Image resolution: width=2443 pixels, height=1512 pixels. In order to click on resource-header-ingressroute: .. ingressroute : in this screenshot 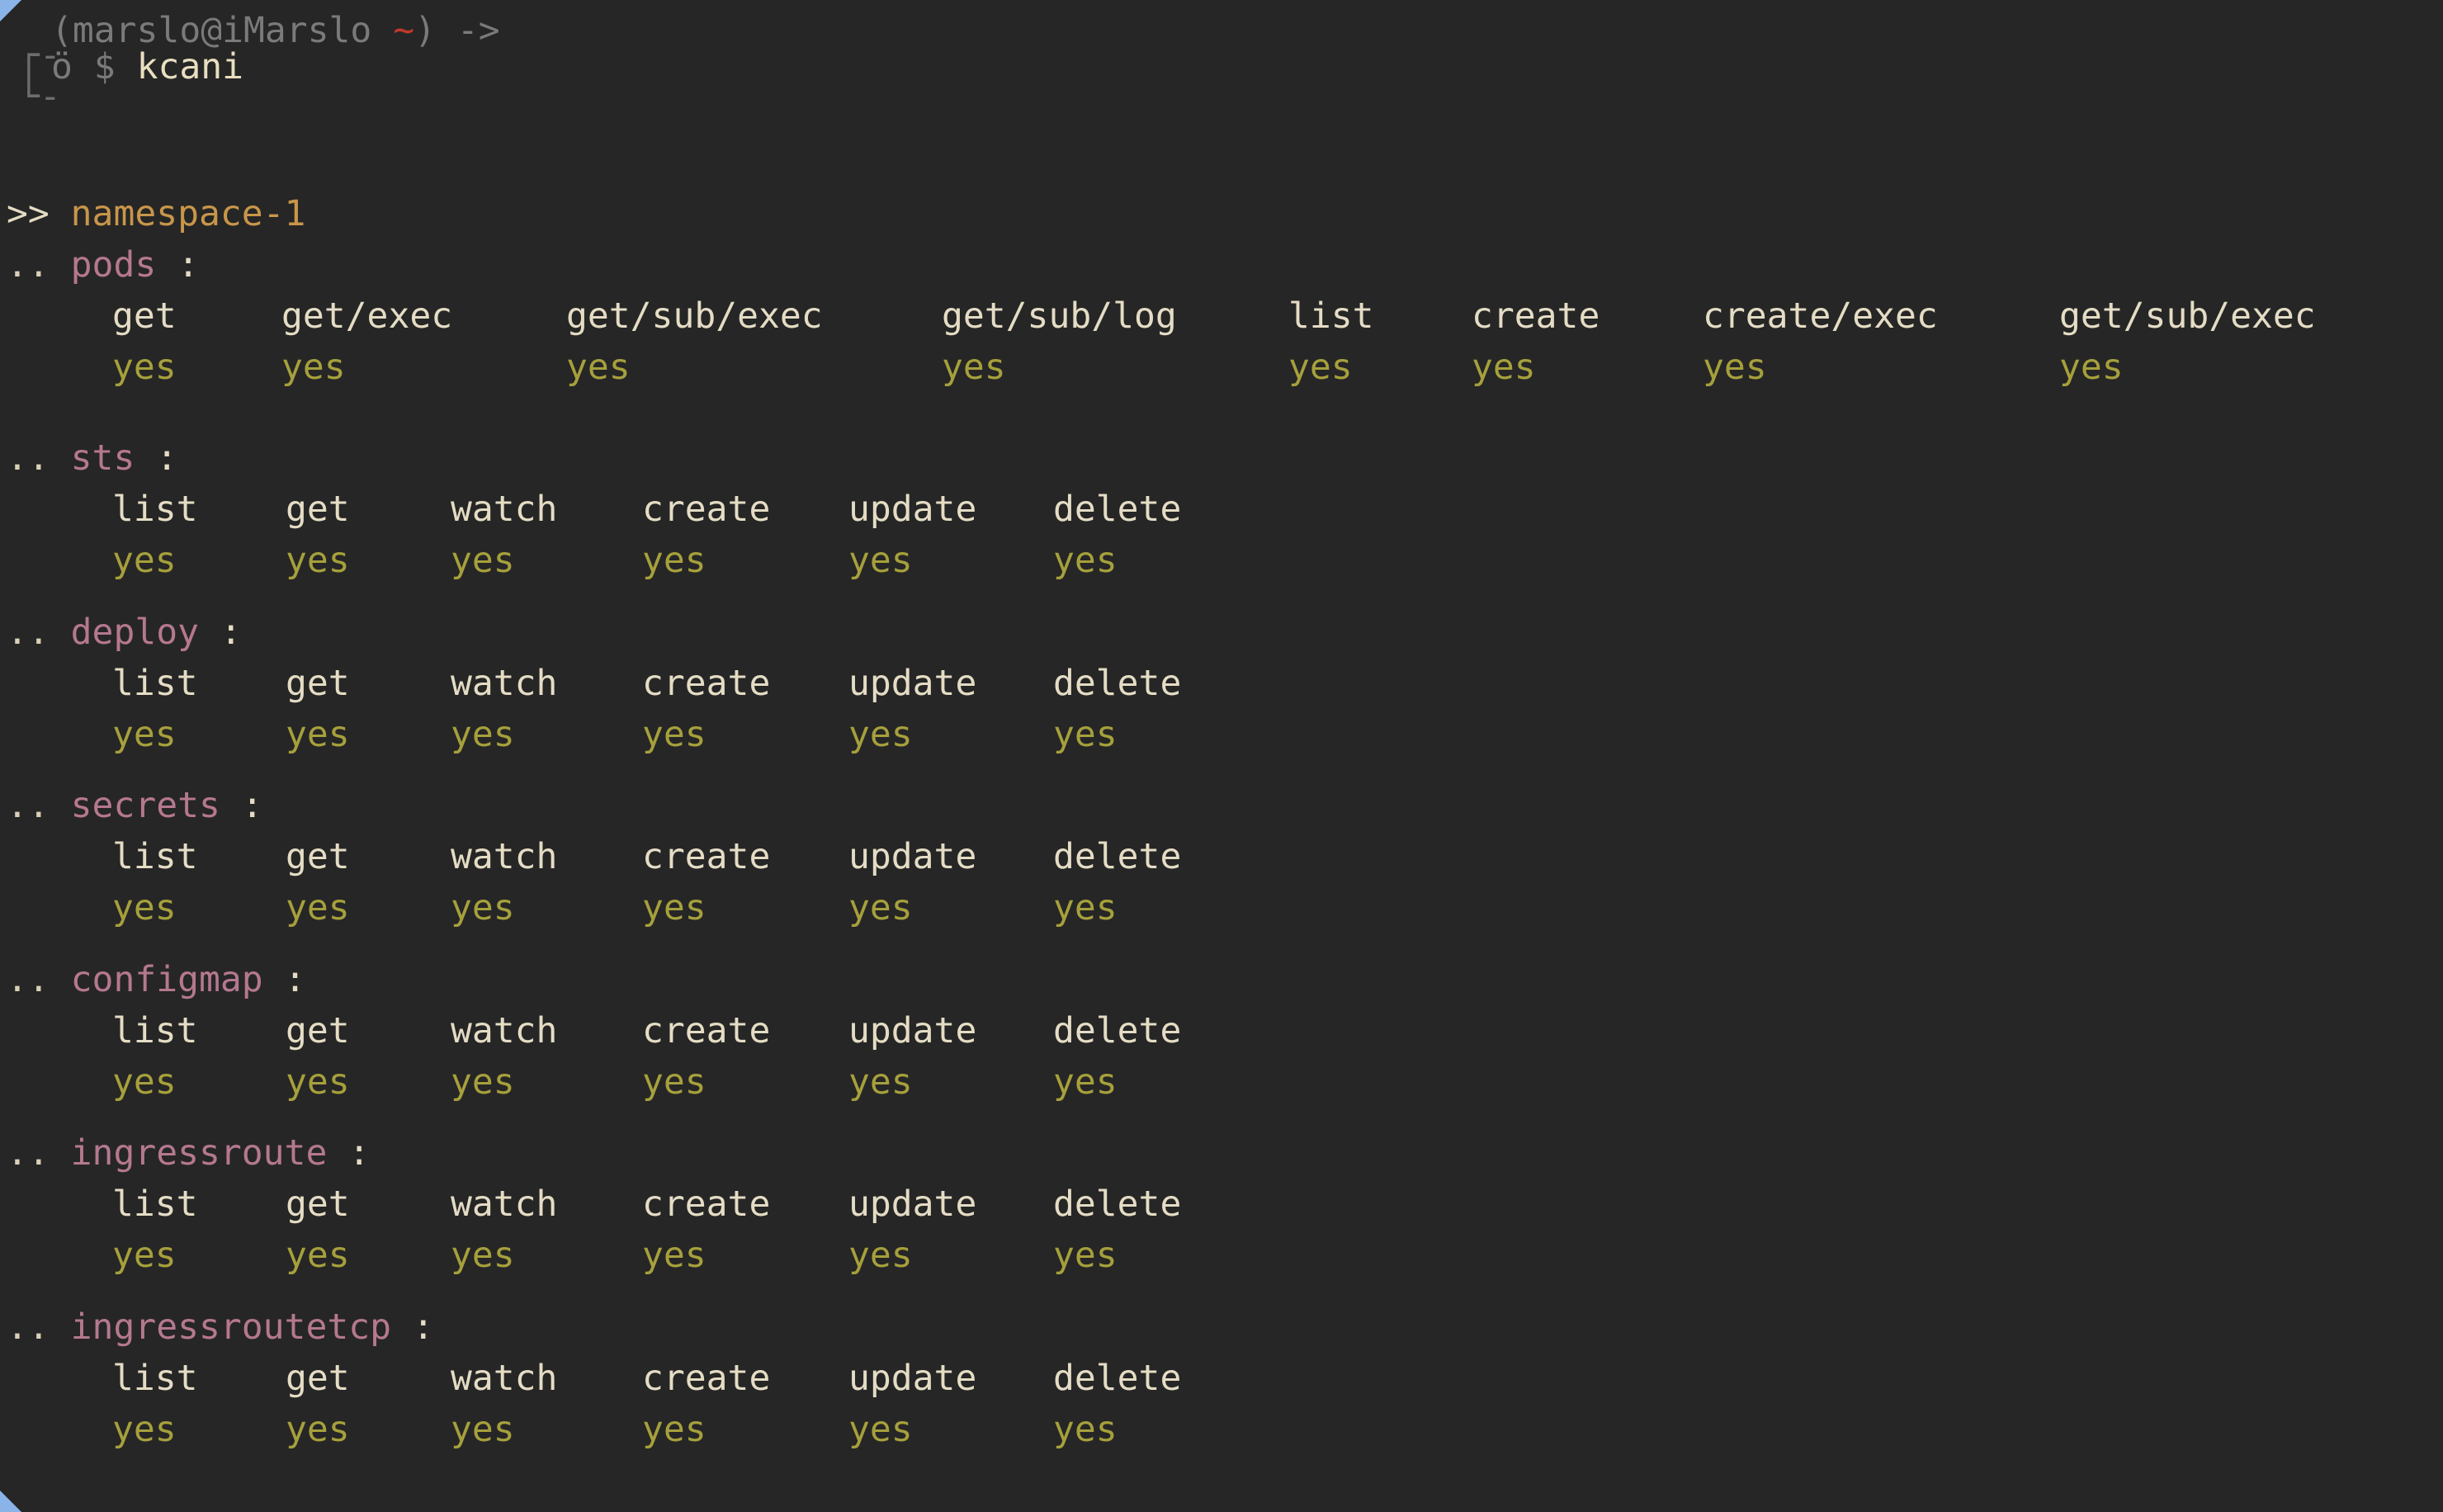, I will do `click(189, 1153)`.